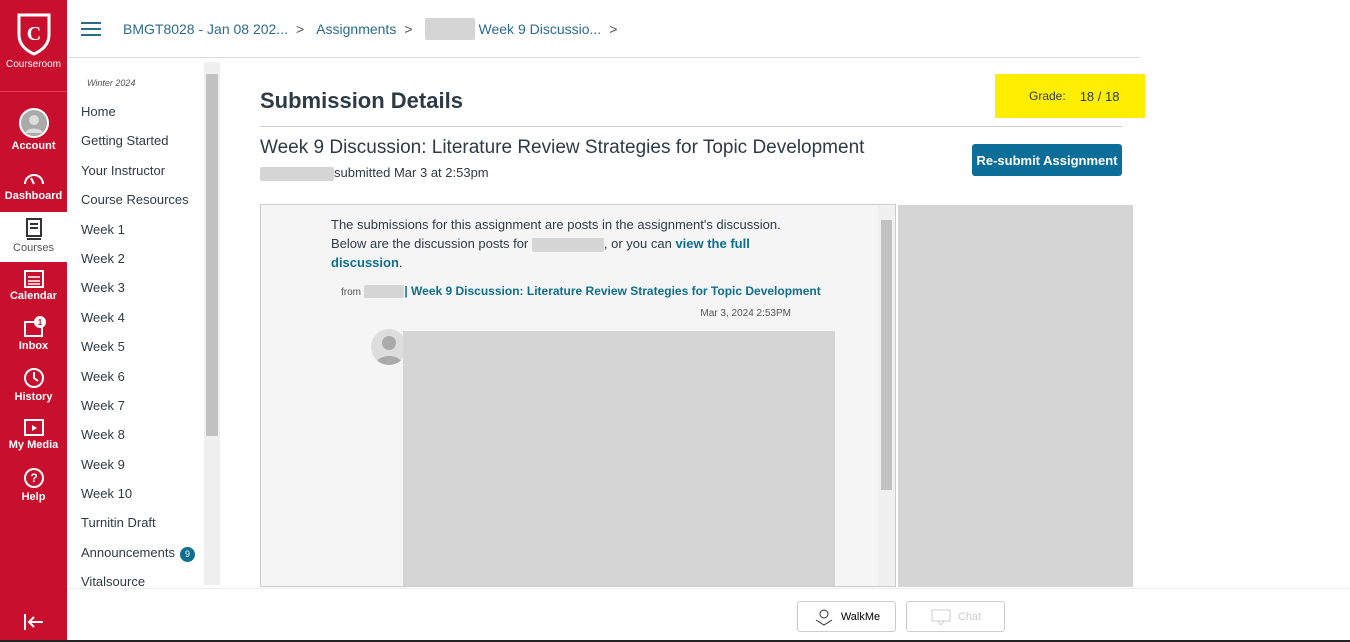 The image size is (1350, 642). What do you see at coordinates (111, 83) in the screenshot?
I see `term-label: Winter 2024` at bounding box center [111, 83].